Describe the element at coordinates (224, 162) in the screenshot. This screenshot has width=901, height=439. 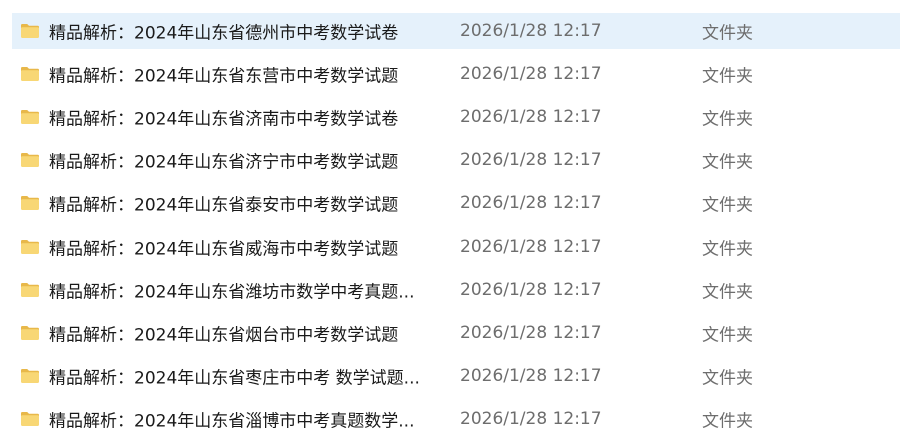
I see `file-name: 精品解析：2024年山东省济宁市中考数学试题` at that location.